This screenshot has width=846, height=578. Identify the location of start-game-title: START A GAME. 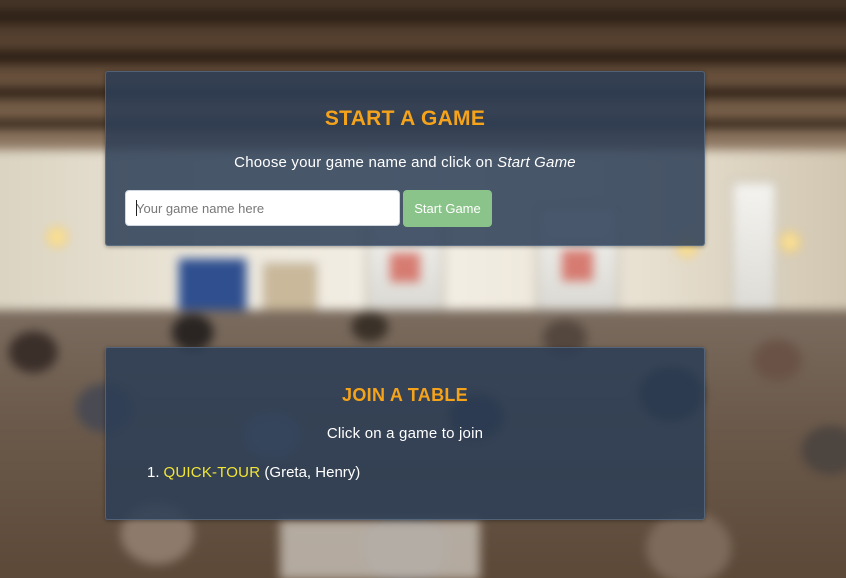
(405, 118).